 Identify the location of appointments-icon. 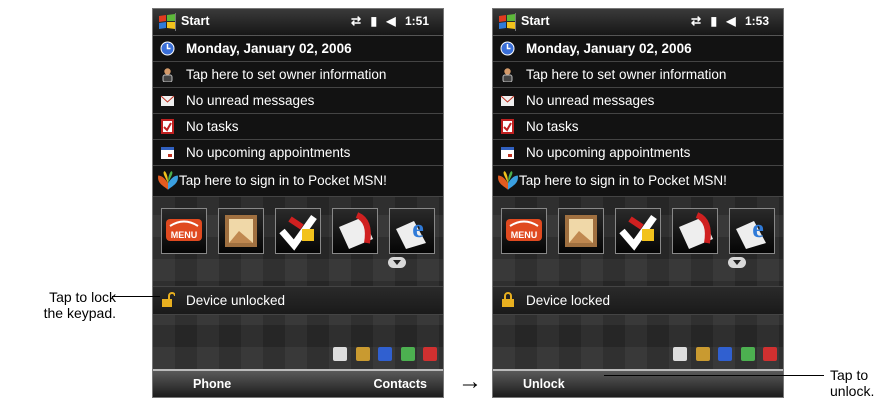
(167, 153).